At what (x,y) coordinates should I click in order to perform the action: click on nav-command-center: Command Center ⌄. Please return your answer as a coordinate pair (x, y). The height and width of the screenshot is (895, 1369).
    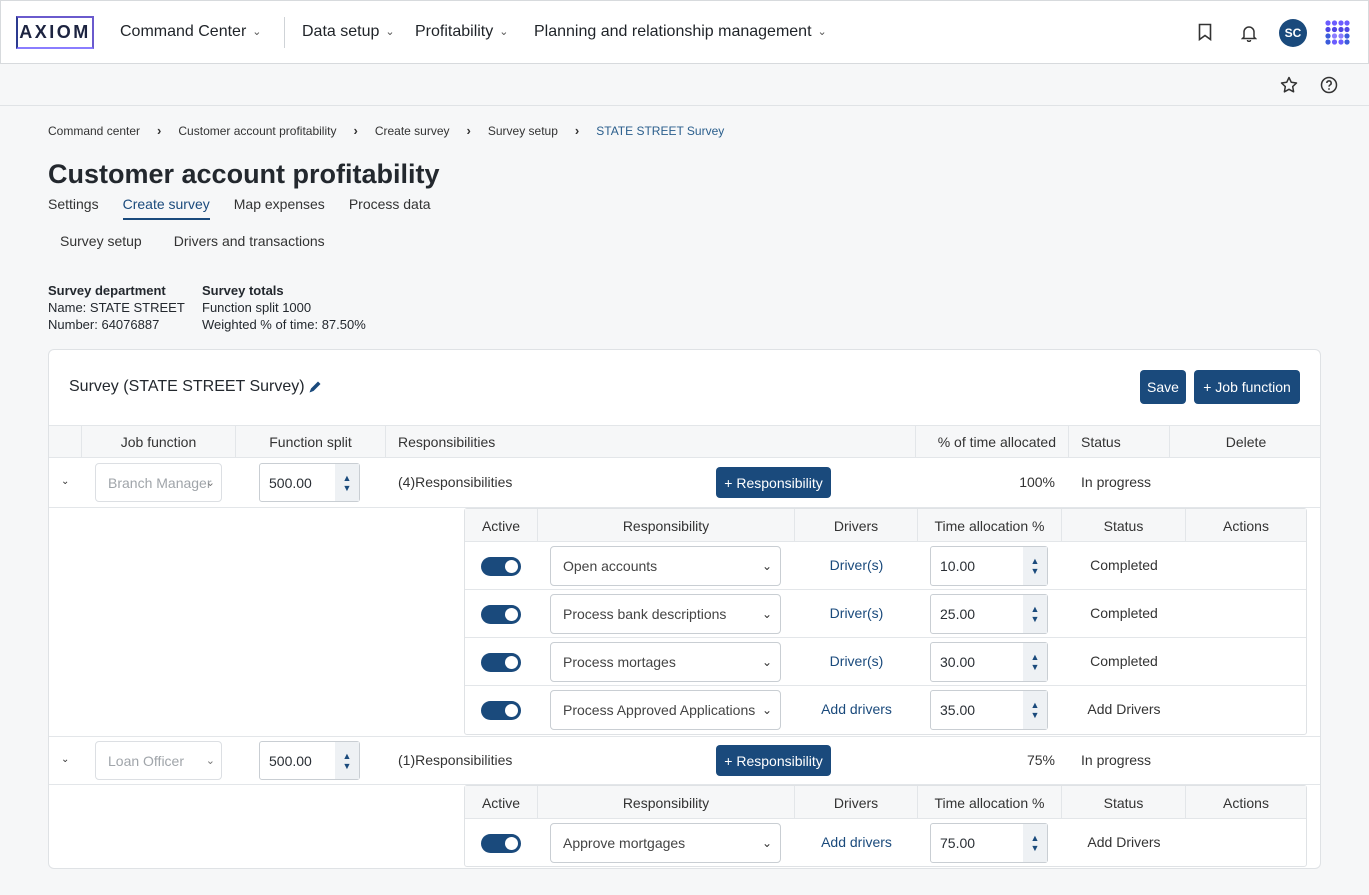
    Looking at the image, I should click on (191, 32).